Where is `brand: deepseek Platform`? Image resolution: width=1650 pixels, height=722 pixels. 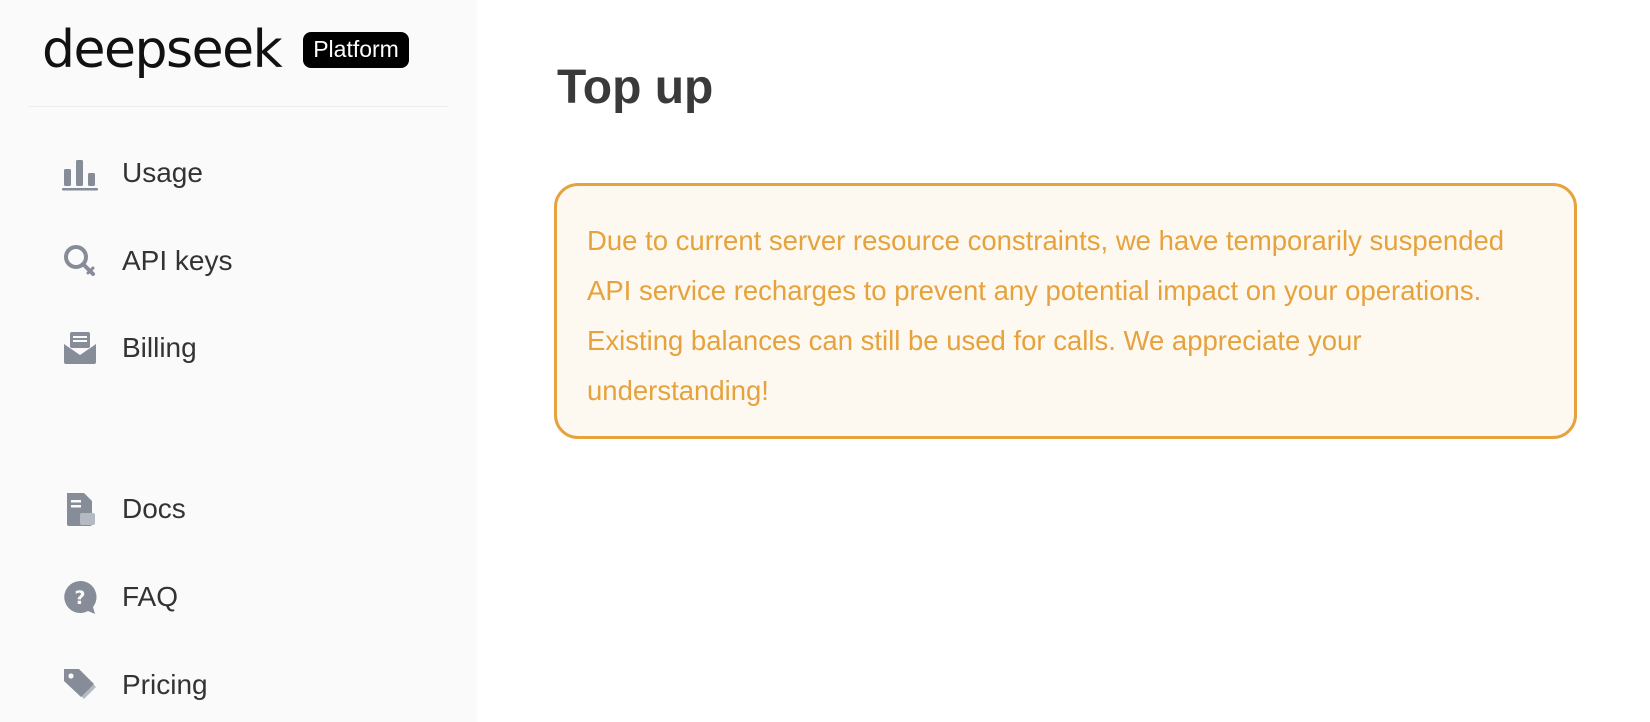
brand: deepseek Platform is located at coordinates (225, 50).